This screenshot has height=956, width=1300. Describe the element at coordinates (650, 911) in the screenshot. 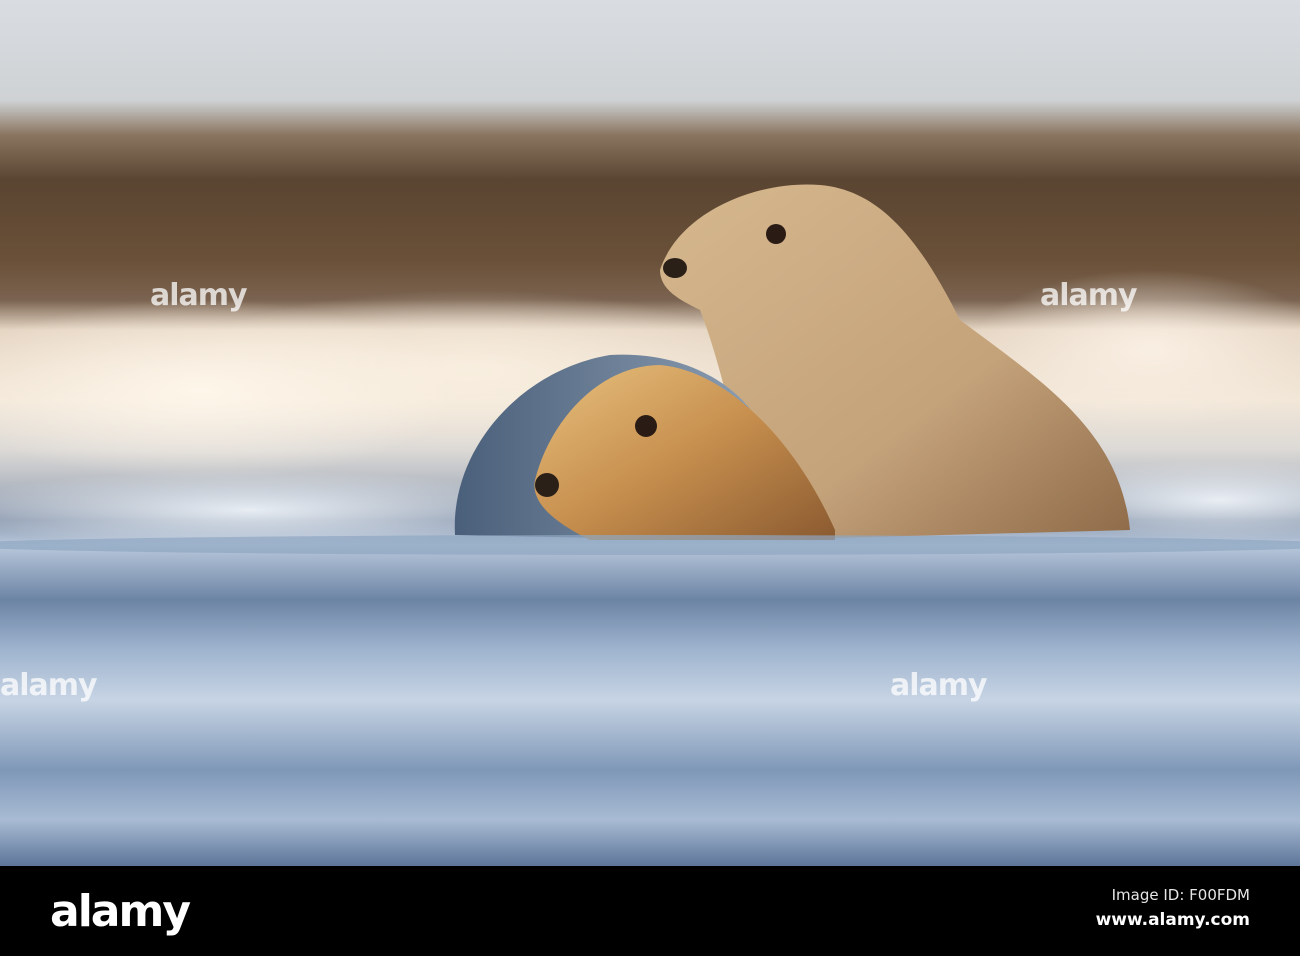

I see `footer-bar: alamy Image ID: F00FDM www.alamy.com` at that location.